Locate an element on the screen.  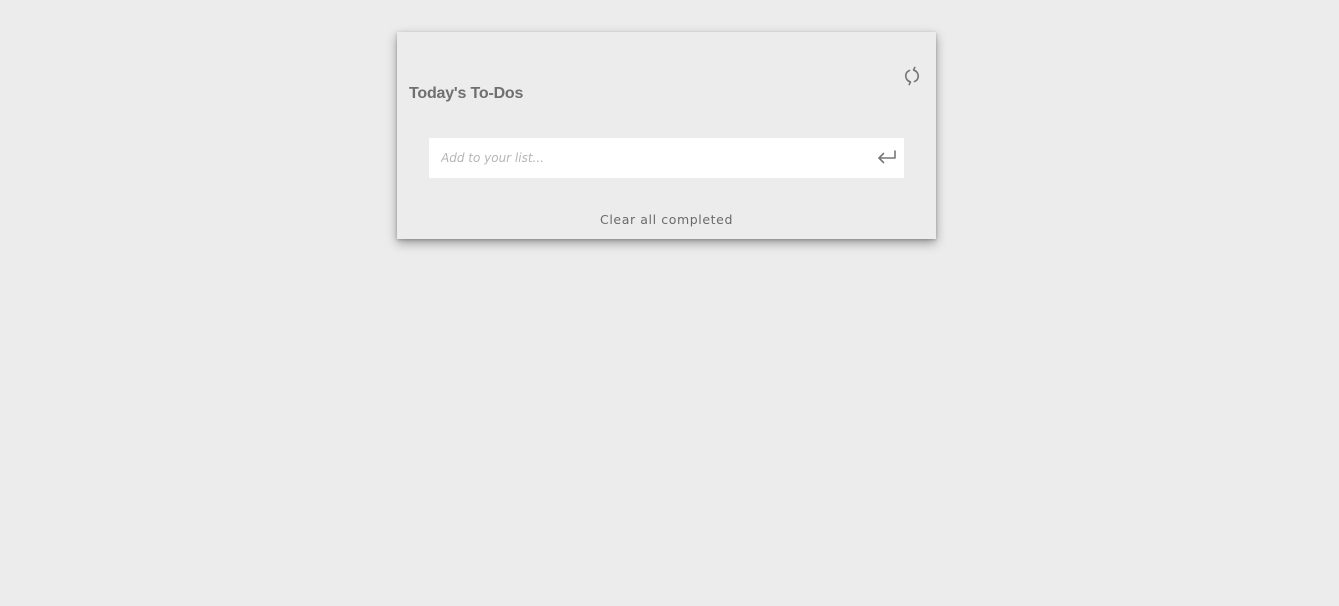
add-todo-field is located at coordinates (666, 158).